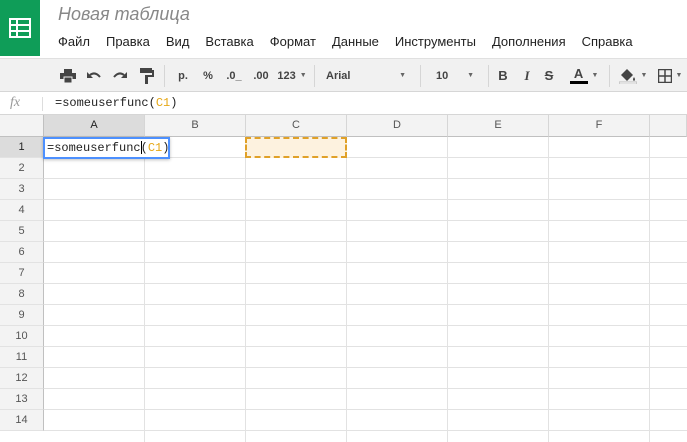 This screenshot has height=442, width=687. I want to click on column-header-d: D, so click(397, 126).